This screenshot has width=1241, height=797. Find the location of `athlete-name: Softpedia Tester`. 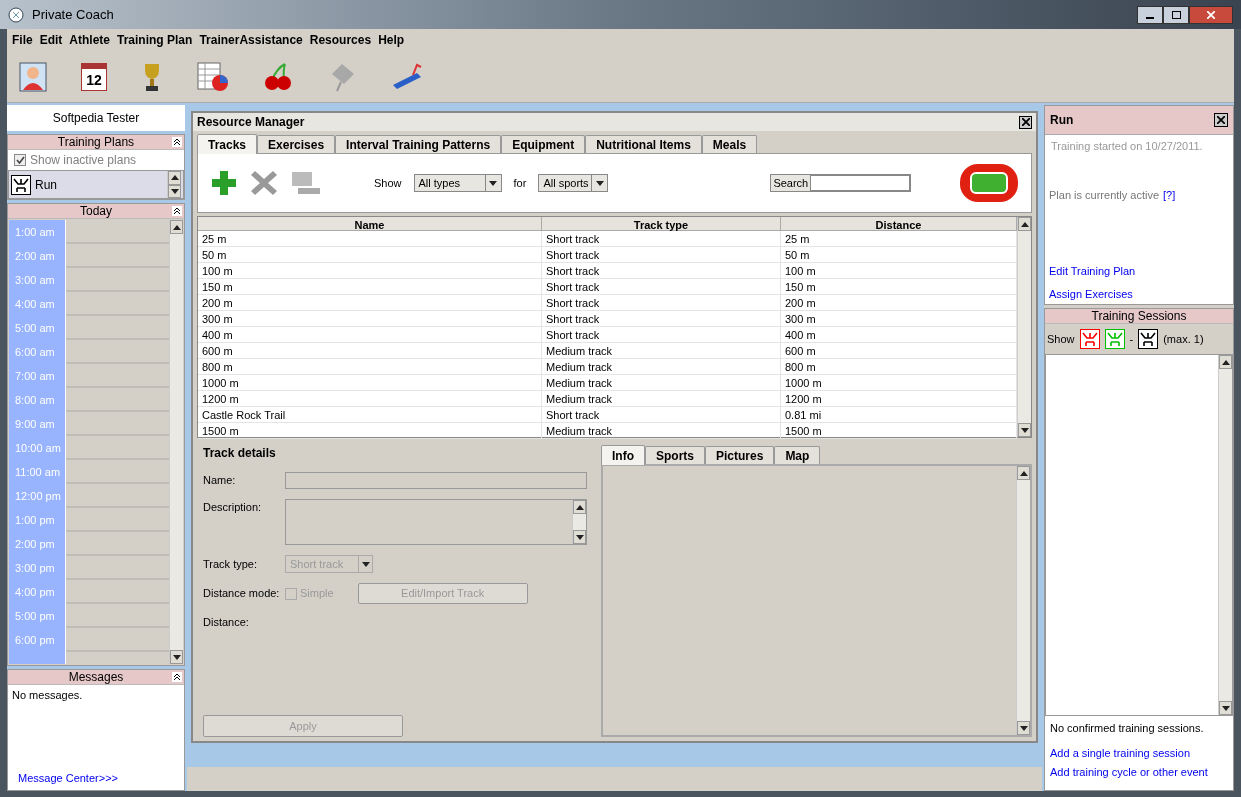

athlete-name: Softpedia Tester is located at coordinates (96, 118).